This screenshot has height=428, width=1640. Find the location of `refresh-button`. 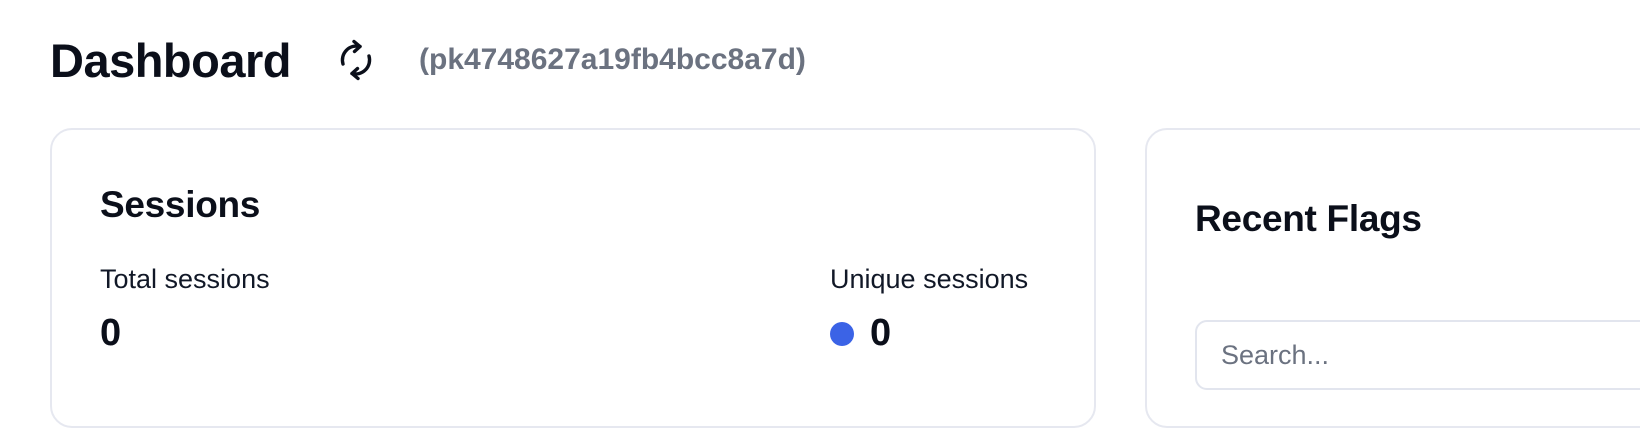

refresh-button is located at coordinates (356, 60).